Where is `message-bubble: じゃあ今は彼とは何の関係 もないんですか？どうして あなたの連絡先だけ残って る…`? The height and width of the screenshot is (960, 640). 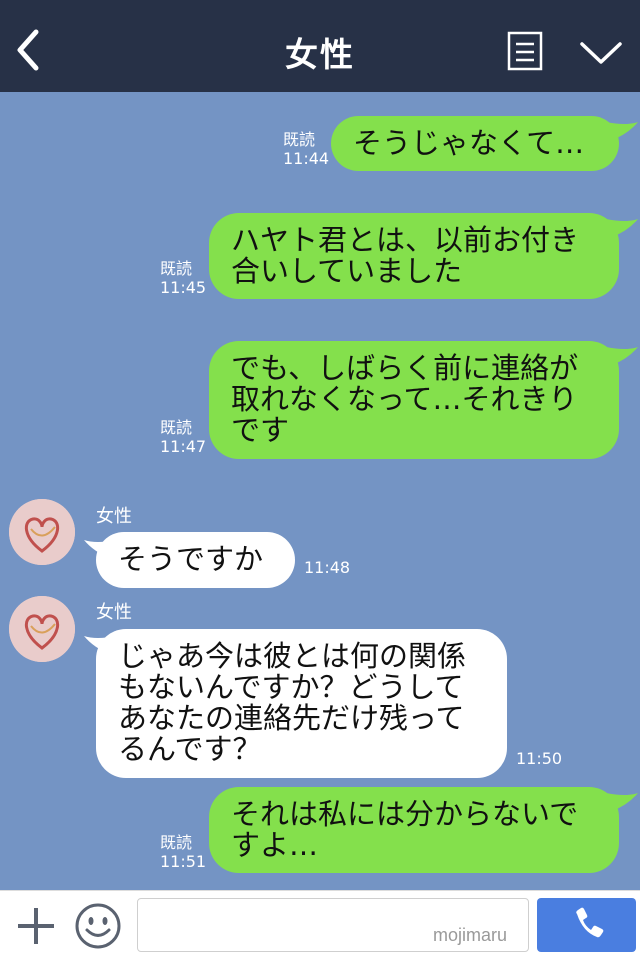 message-bubble: じゃあ今は彼とは何の関係 もないんですか？どうして あなたの連絡先だけ残って る… is located at coordinates (301, 703).